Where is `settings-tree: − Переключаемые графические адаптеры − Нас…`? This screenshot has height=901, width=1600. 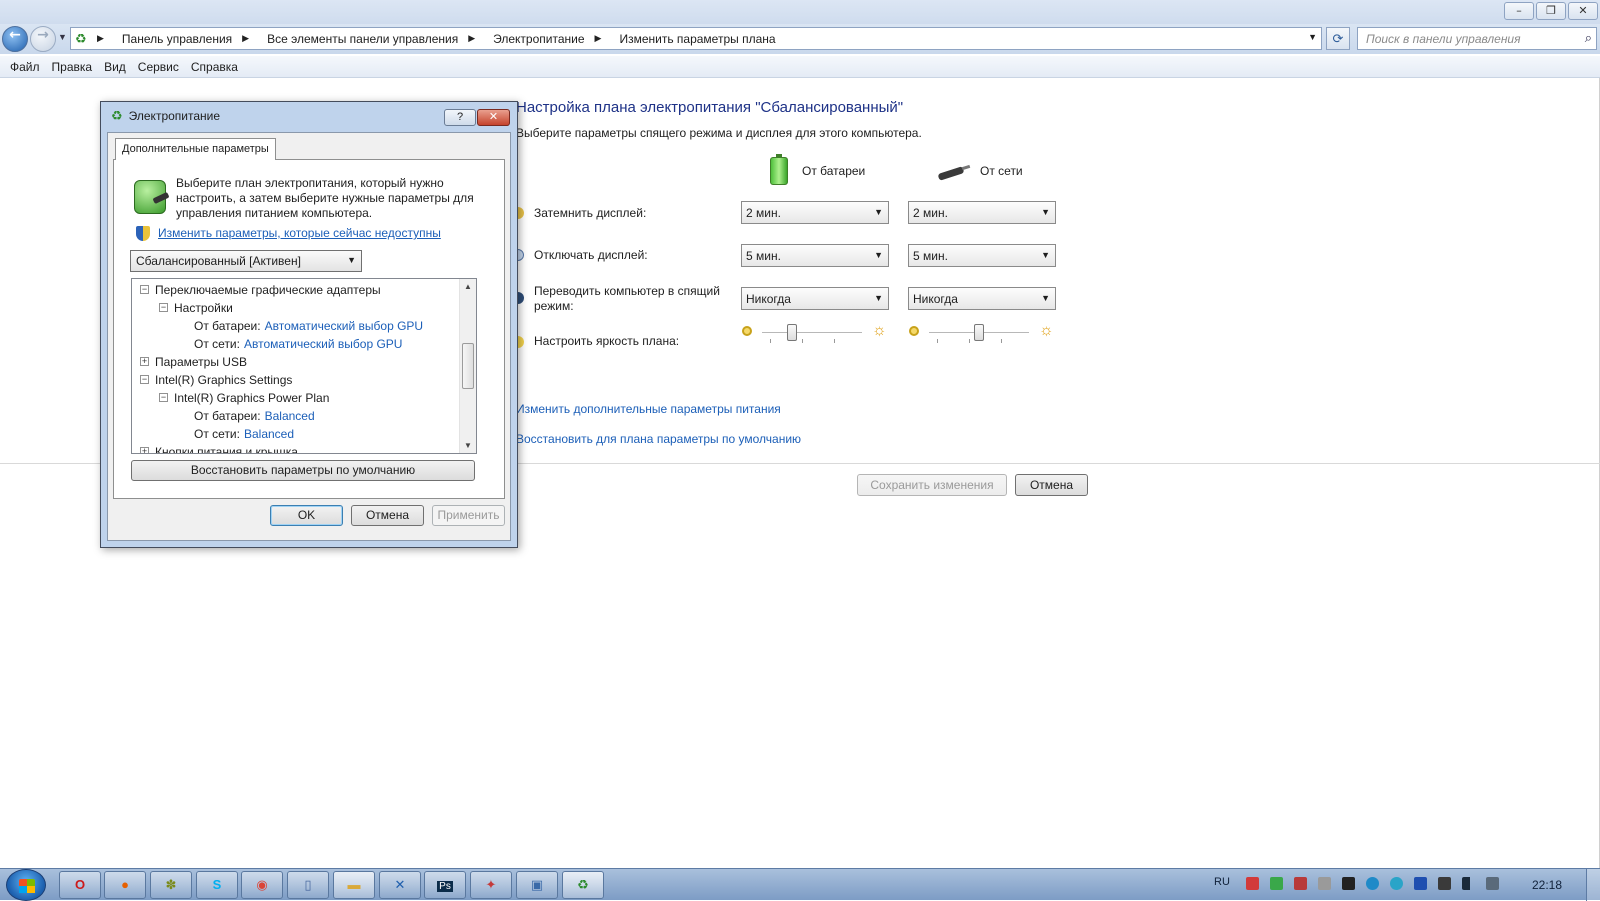
settings-tree: − Переключаемые графические адаптеры − Нас… is located at coordinates (304, 366).